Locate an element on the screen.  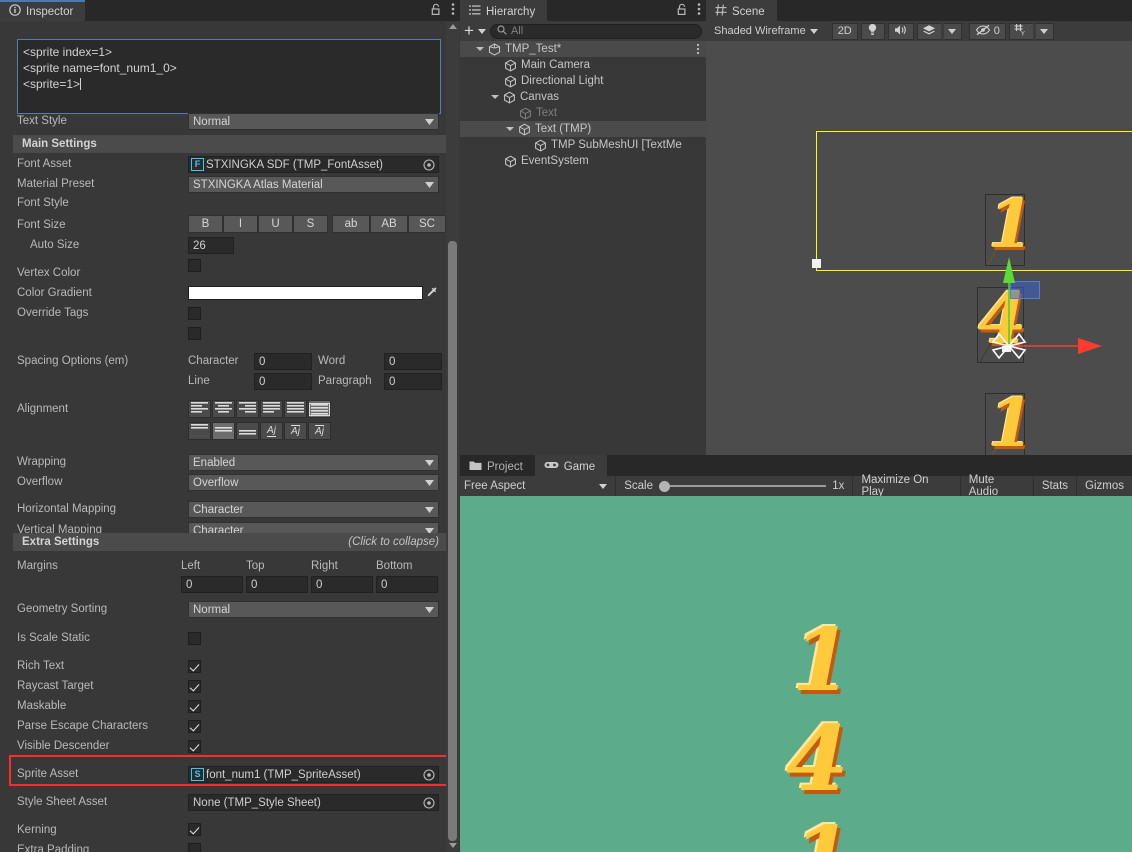
visible-descender-checkbox is located at coordinates (194, 746).